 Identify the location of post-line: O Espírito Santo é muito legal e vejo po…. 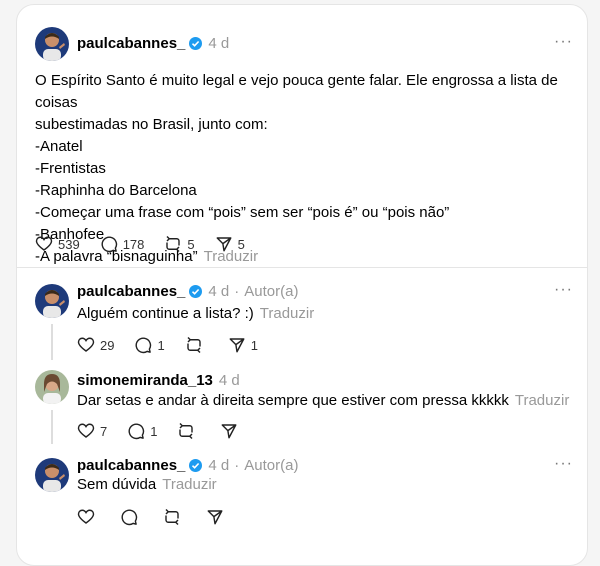
(296, 91).